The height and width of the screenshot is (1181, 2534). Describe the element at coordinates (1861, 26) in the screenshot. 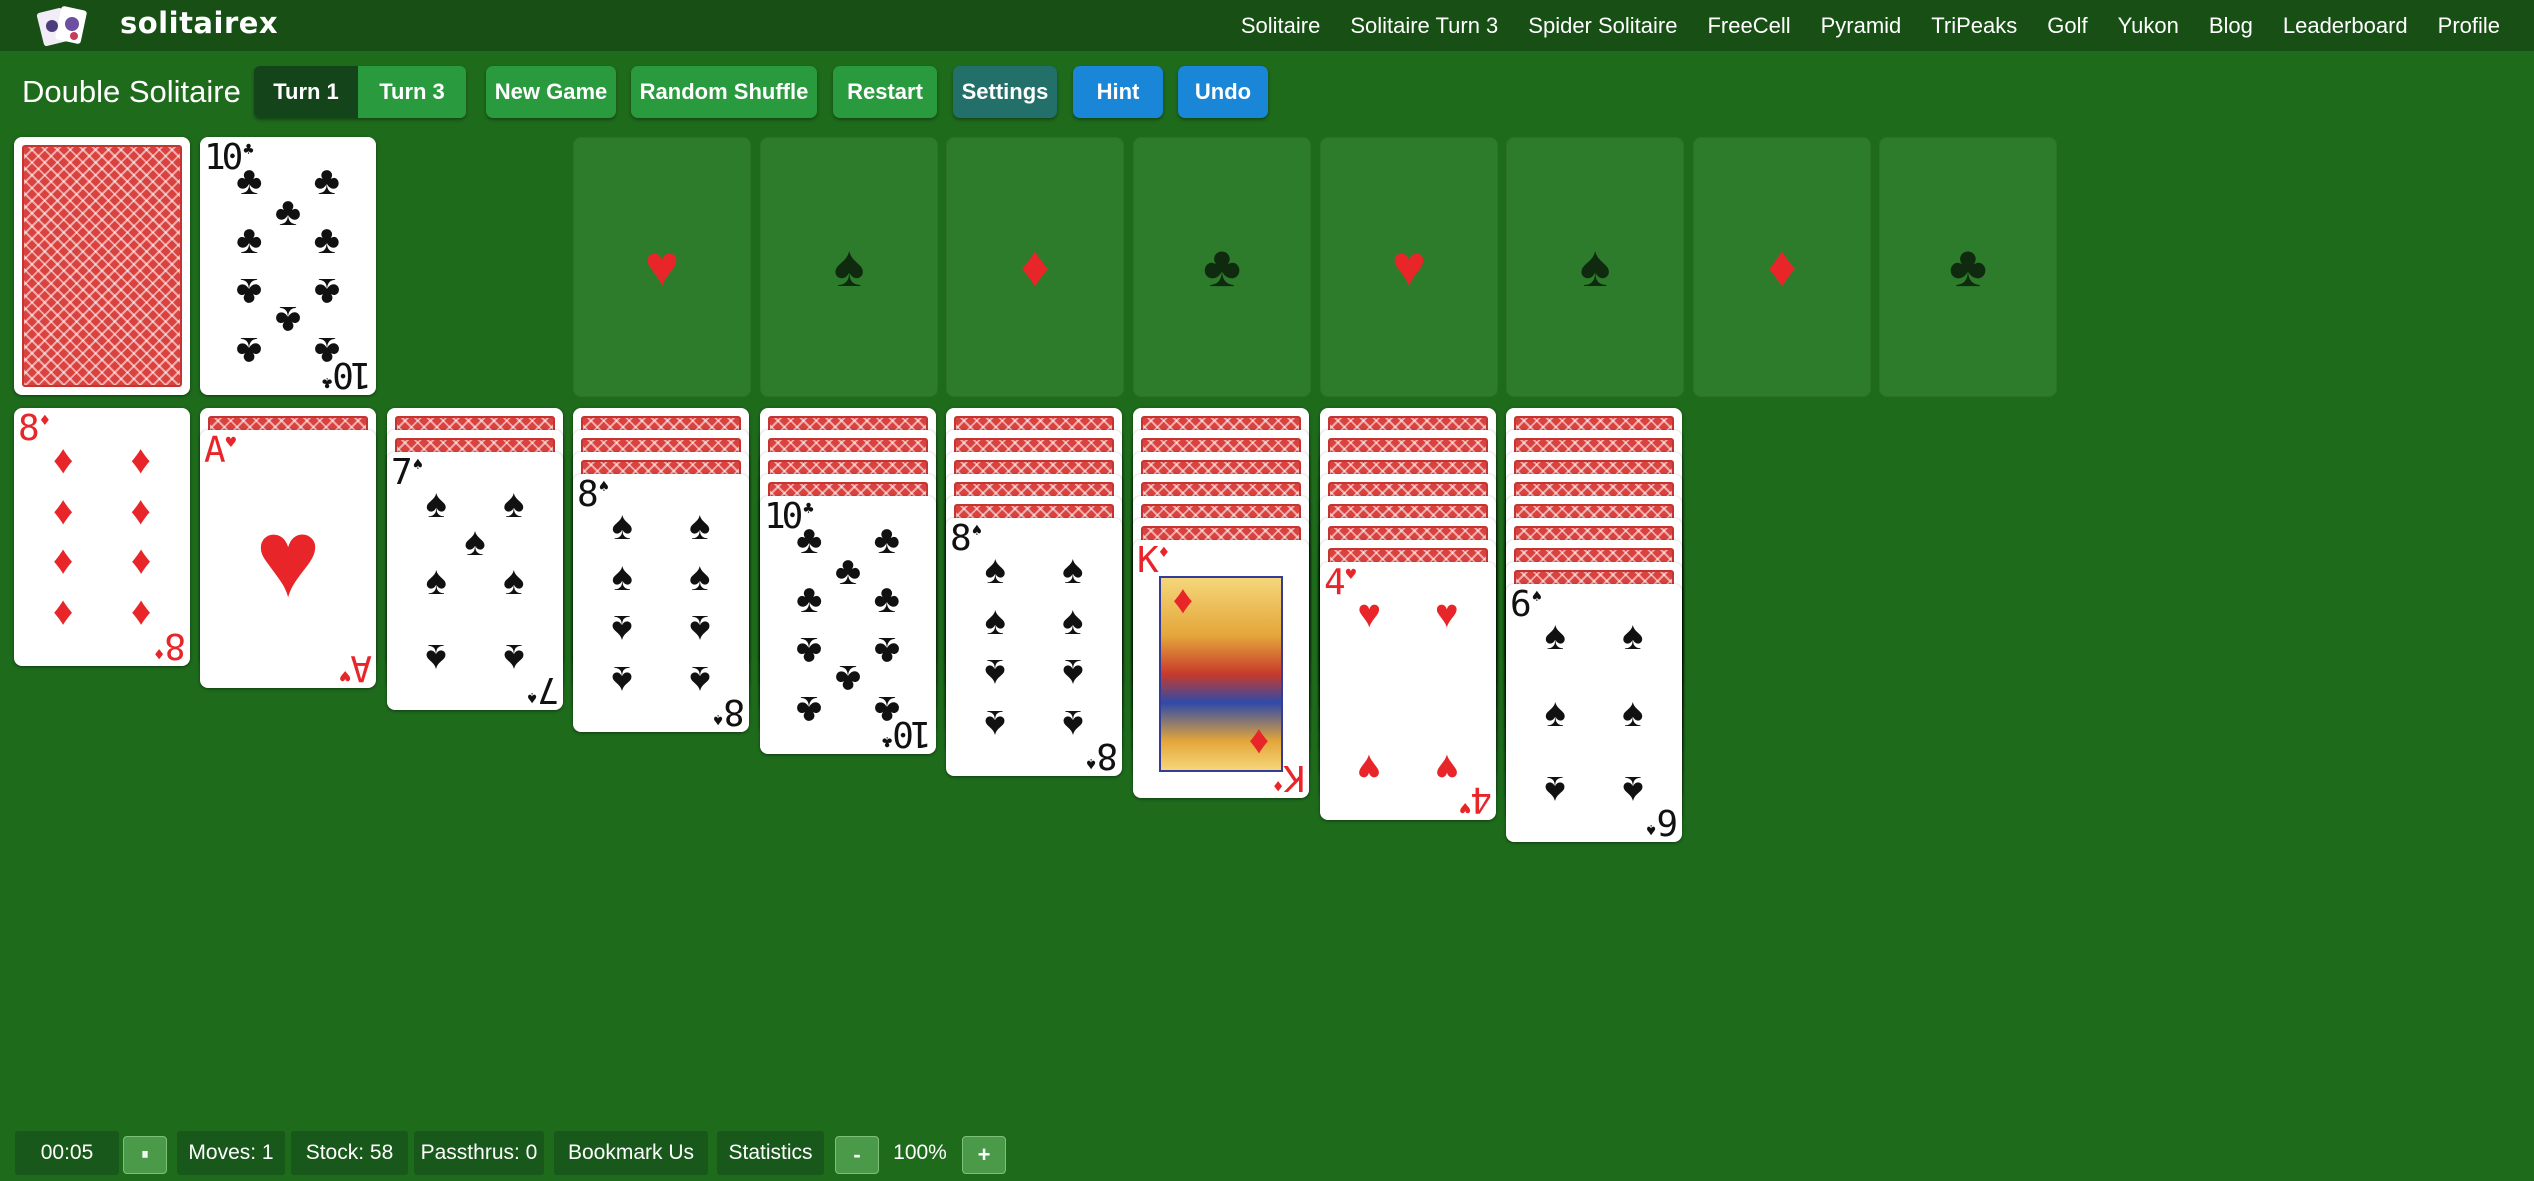

I see `nav-pyramid: Pyramid` at that location.